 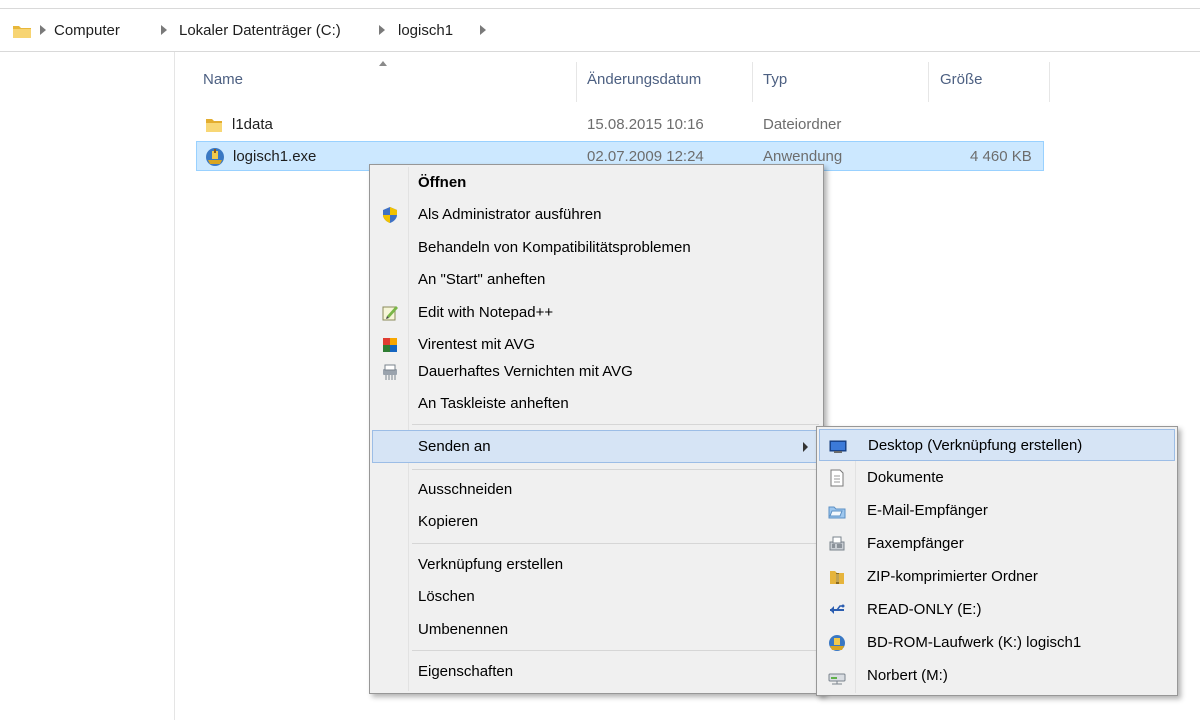 What do you see at coordinates (596, 597) in the screenshot?
I see `menu-item-delete: Löschen` at bounding box center [596, 597].